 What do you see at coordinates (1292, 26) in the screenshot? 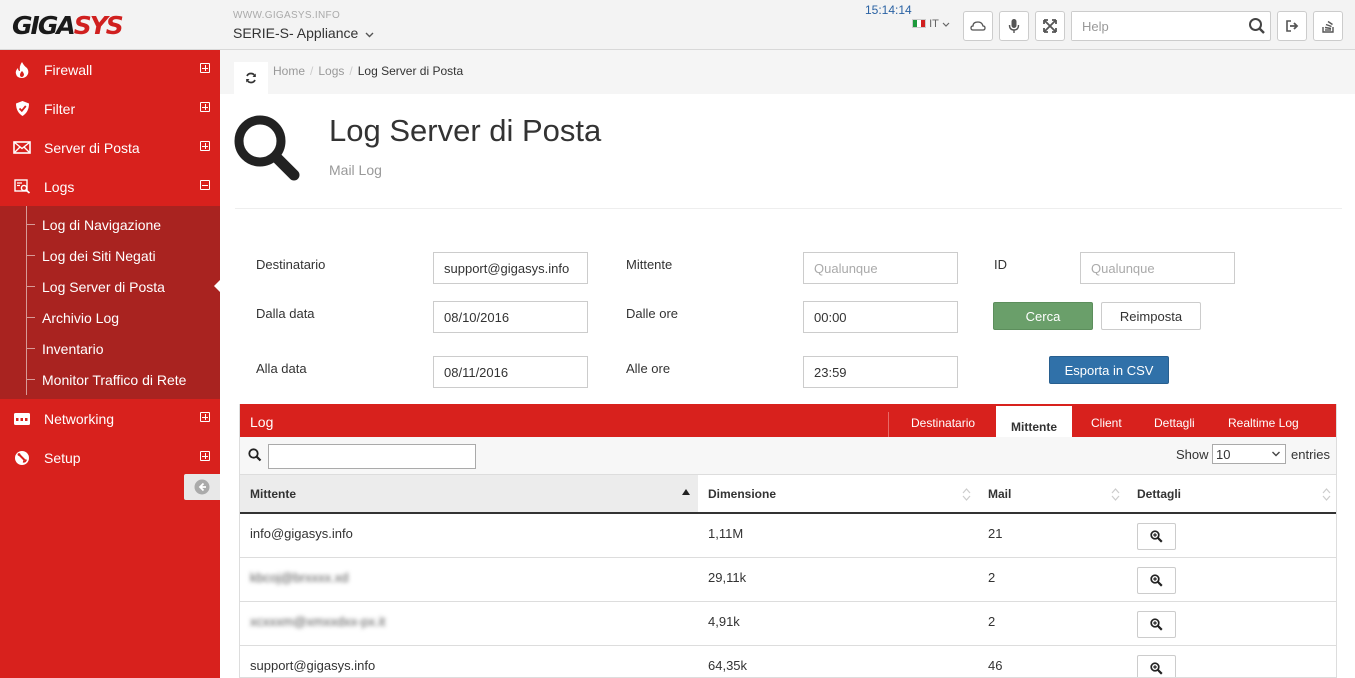
I see `logout-button` at bounding box center [1292, 26].